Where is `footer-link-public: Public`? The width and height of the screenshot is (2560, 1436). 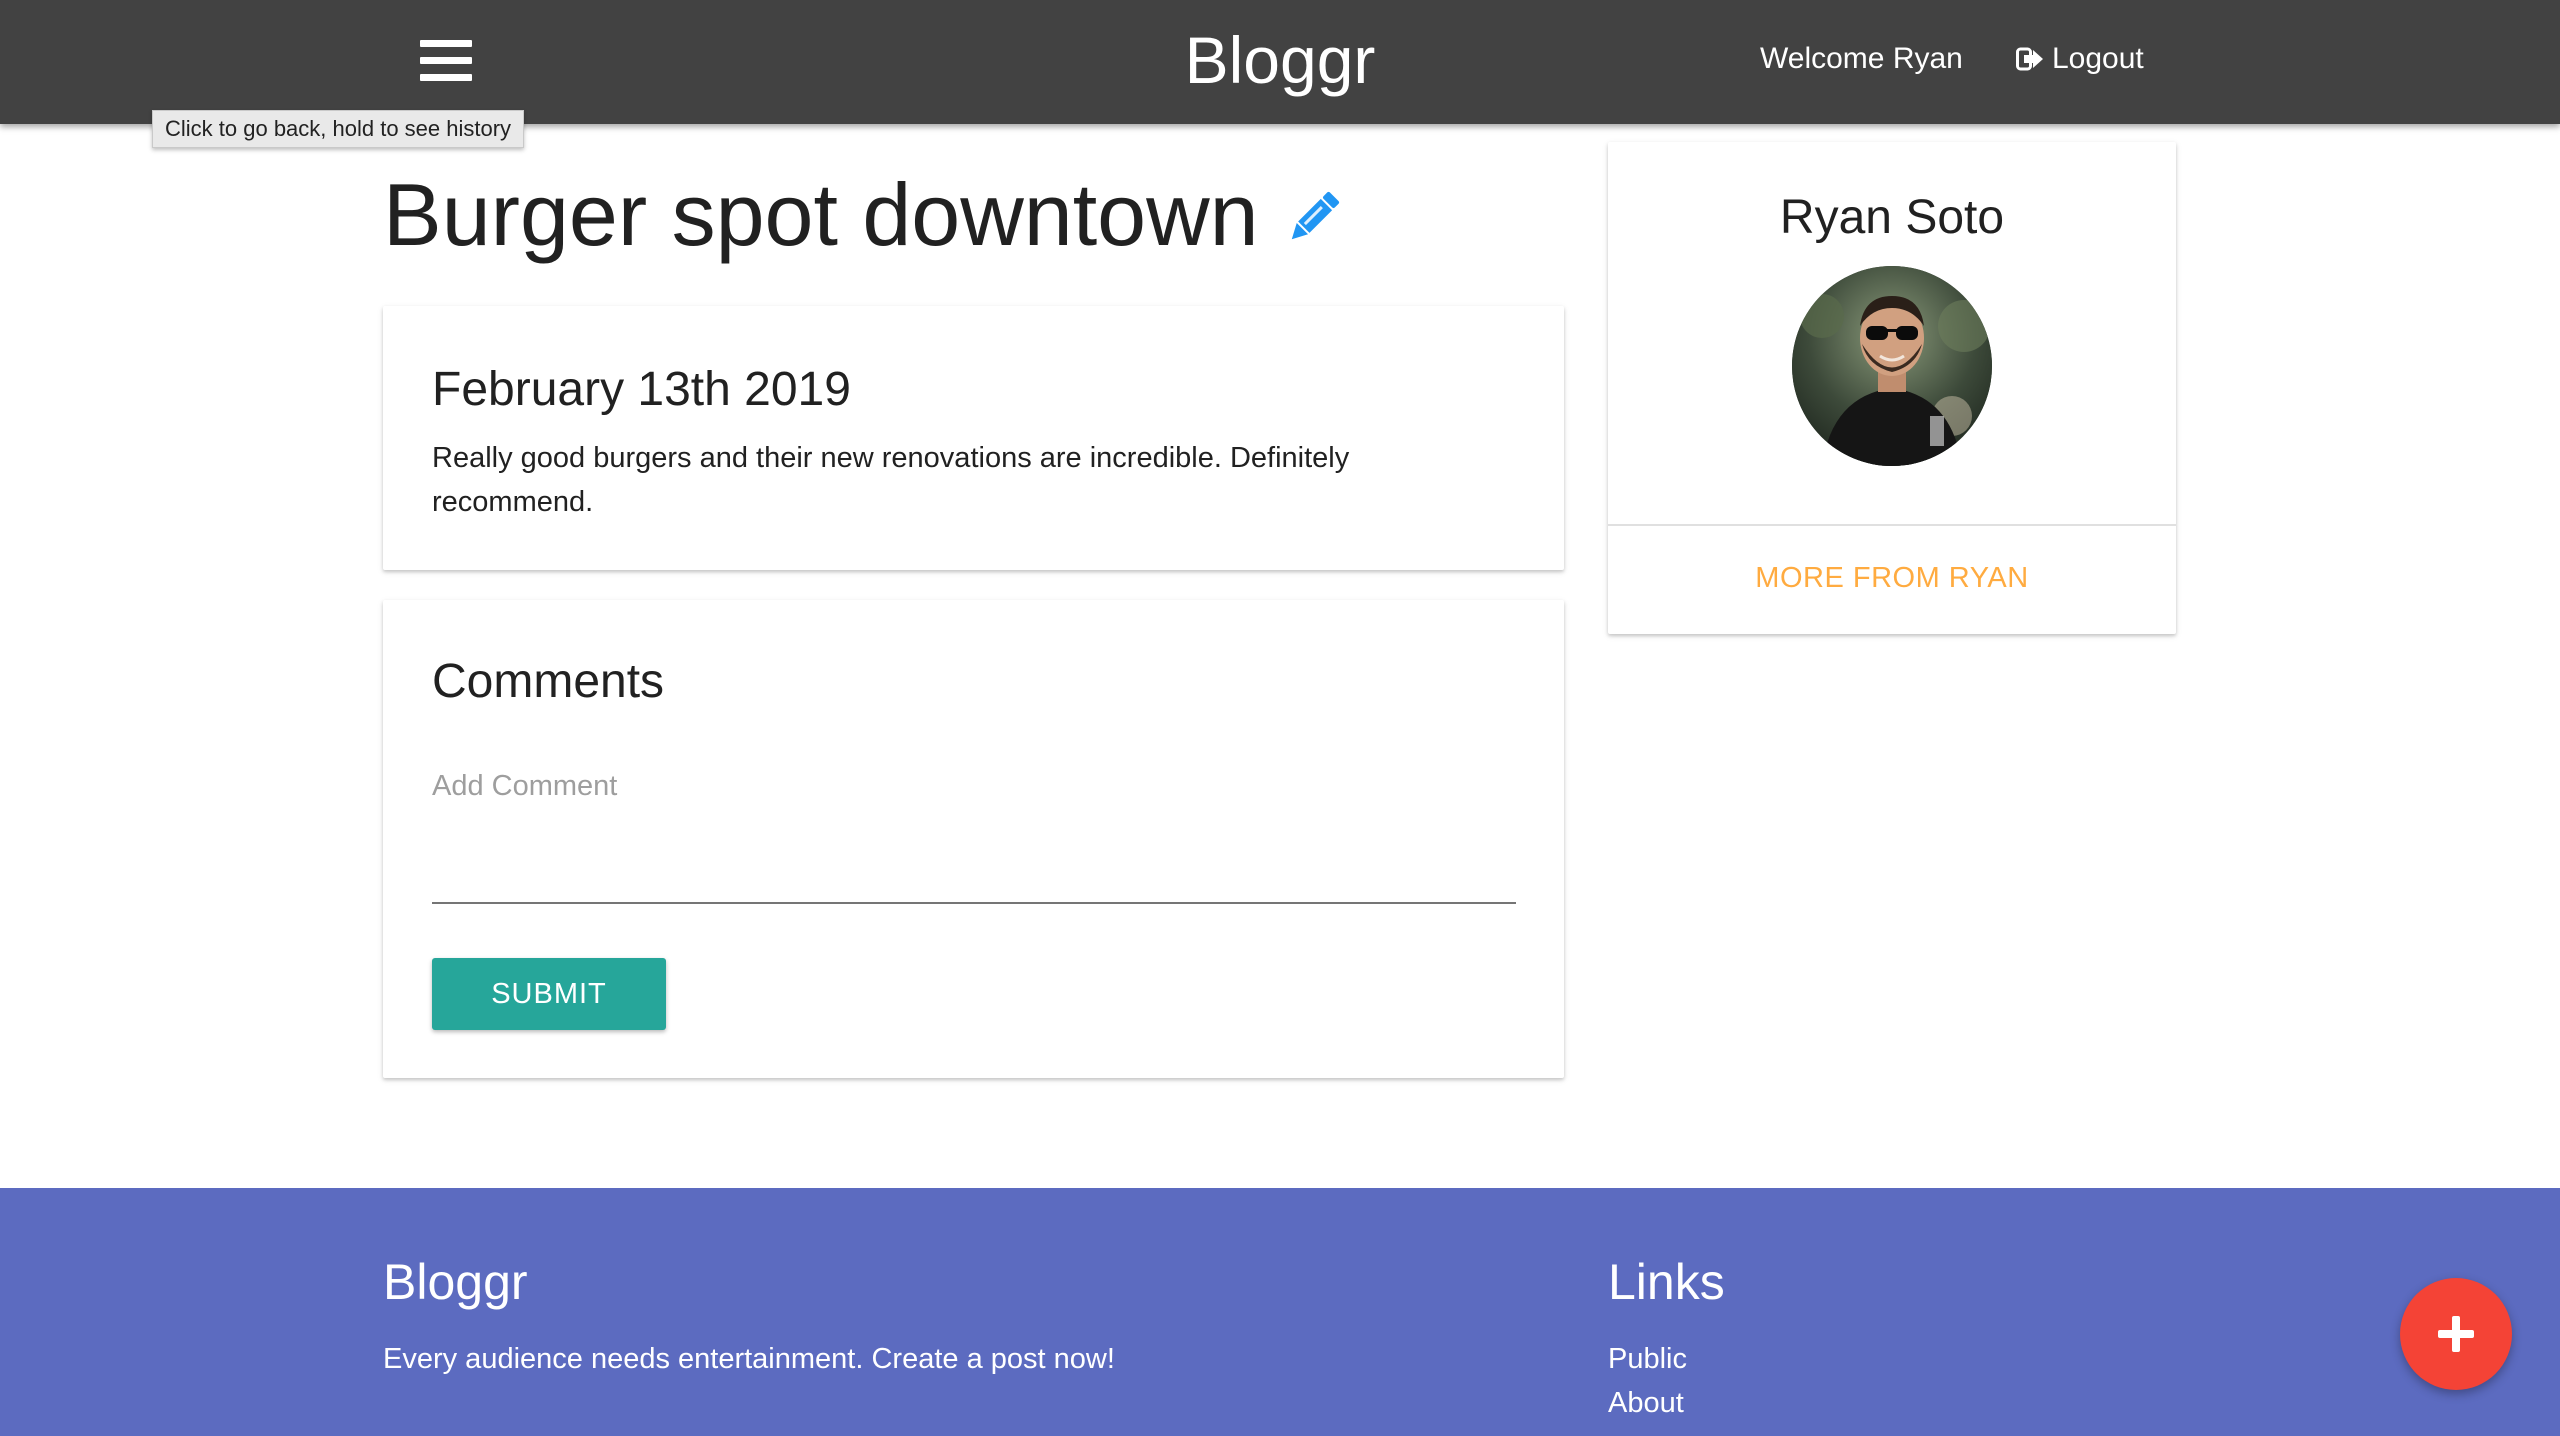
footer-link-public: Public is located at coordinates (1647, 1359).